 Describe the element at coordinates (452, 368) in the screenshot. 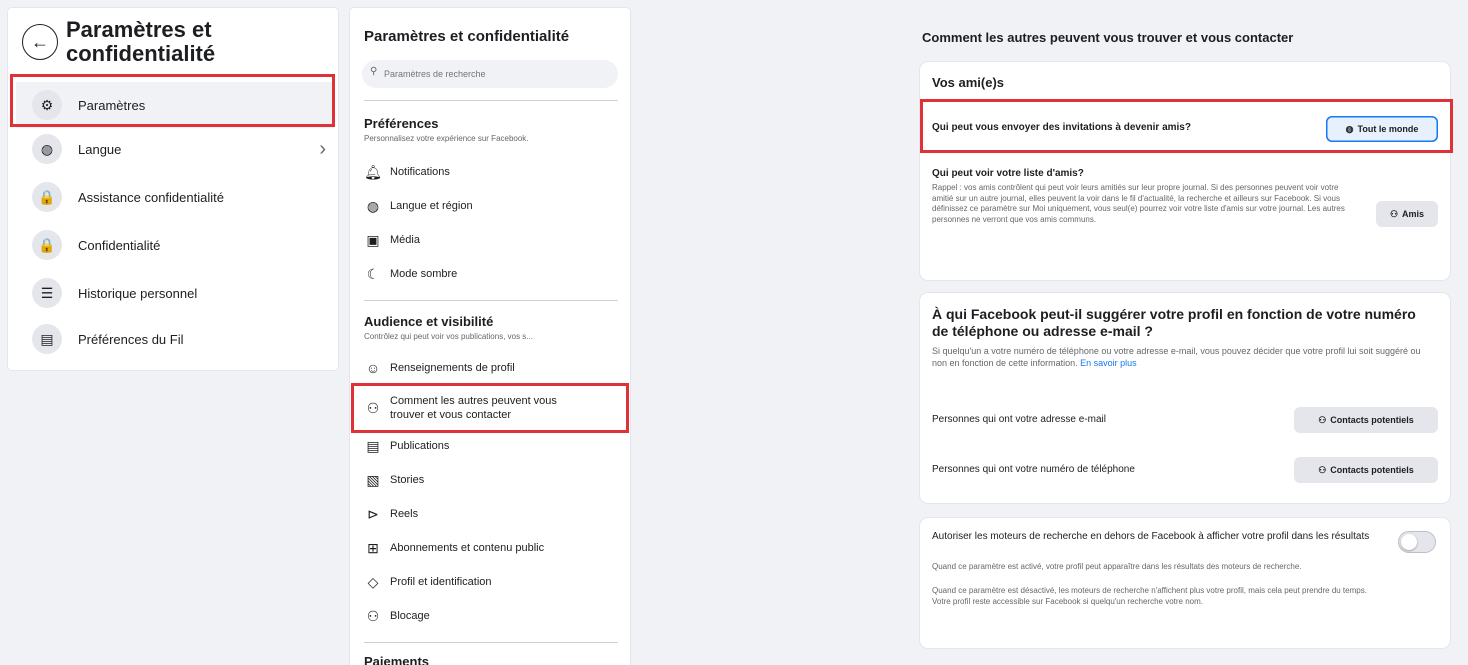

I see `menu-item-label: Renseignements de profil` at that location.